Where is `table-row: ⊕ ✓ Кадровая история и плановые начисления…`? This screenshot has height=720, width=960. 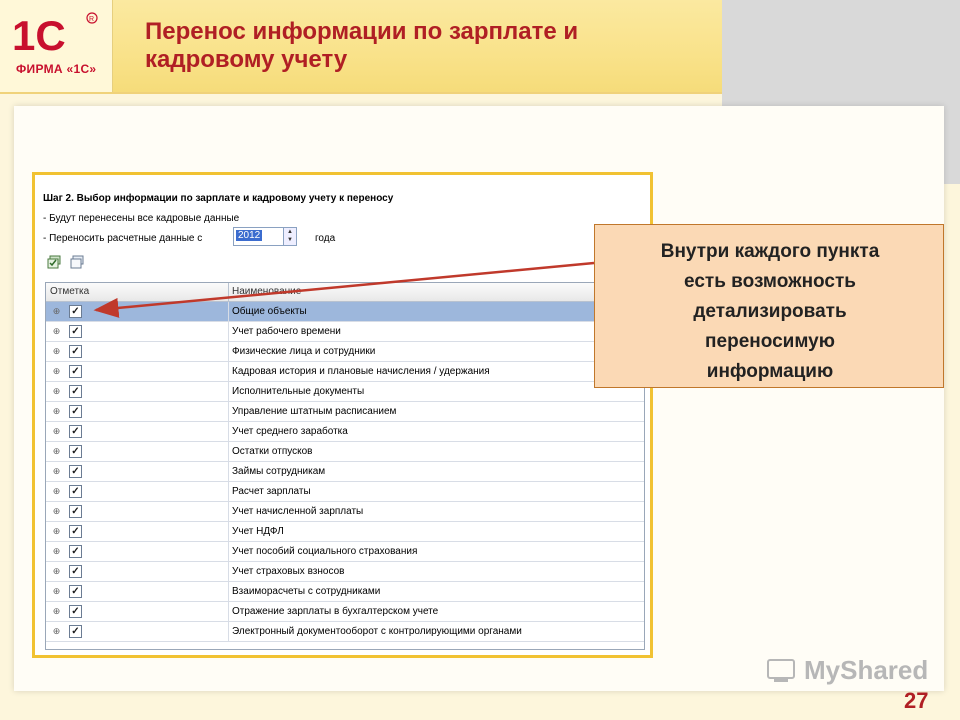 table-row: ⊕ ✓ Кадровая история и плановые начисления… is located at coordinates (345, 372).